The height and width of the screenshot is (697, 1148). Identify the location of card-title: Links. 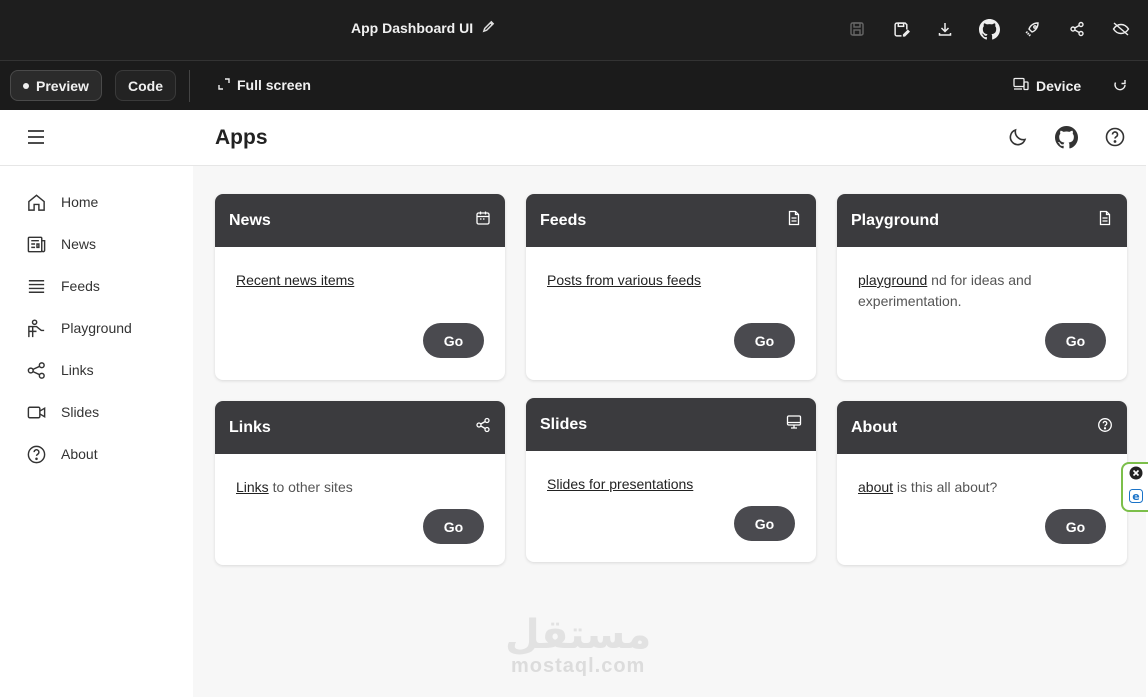
(250, 427).